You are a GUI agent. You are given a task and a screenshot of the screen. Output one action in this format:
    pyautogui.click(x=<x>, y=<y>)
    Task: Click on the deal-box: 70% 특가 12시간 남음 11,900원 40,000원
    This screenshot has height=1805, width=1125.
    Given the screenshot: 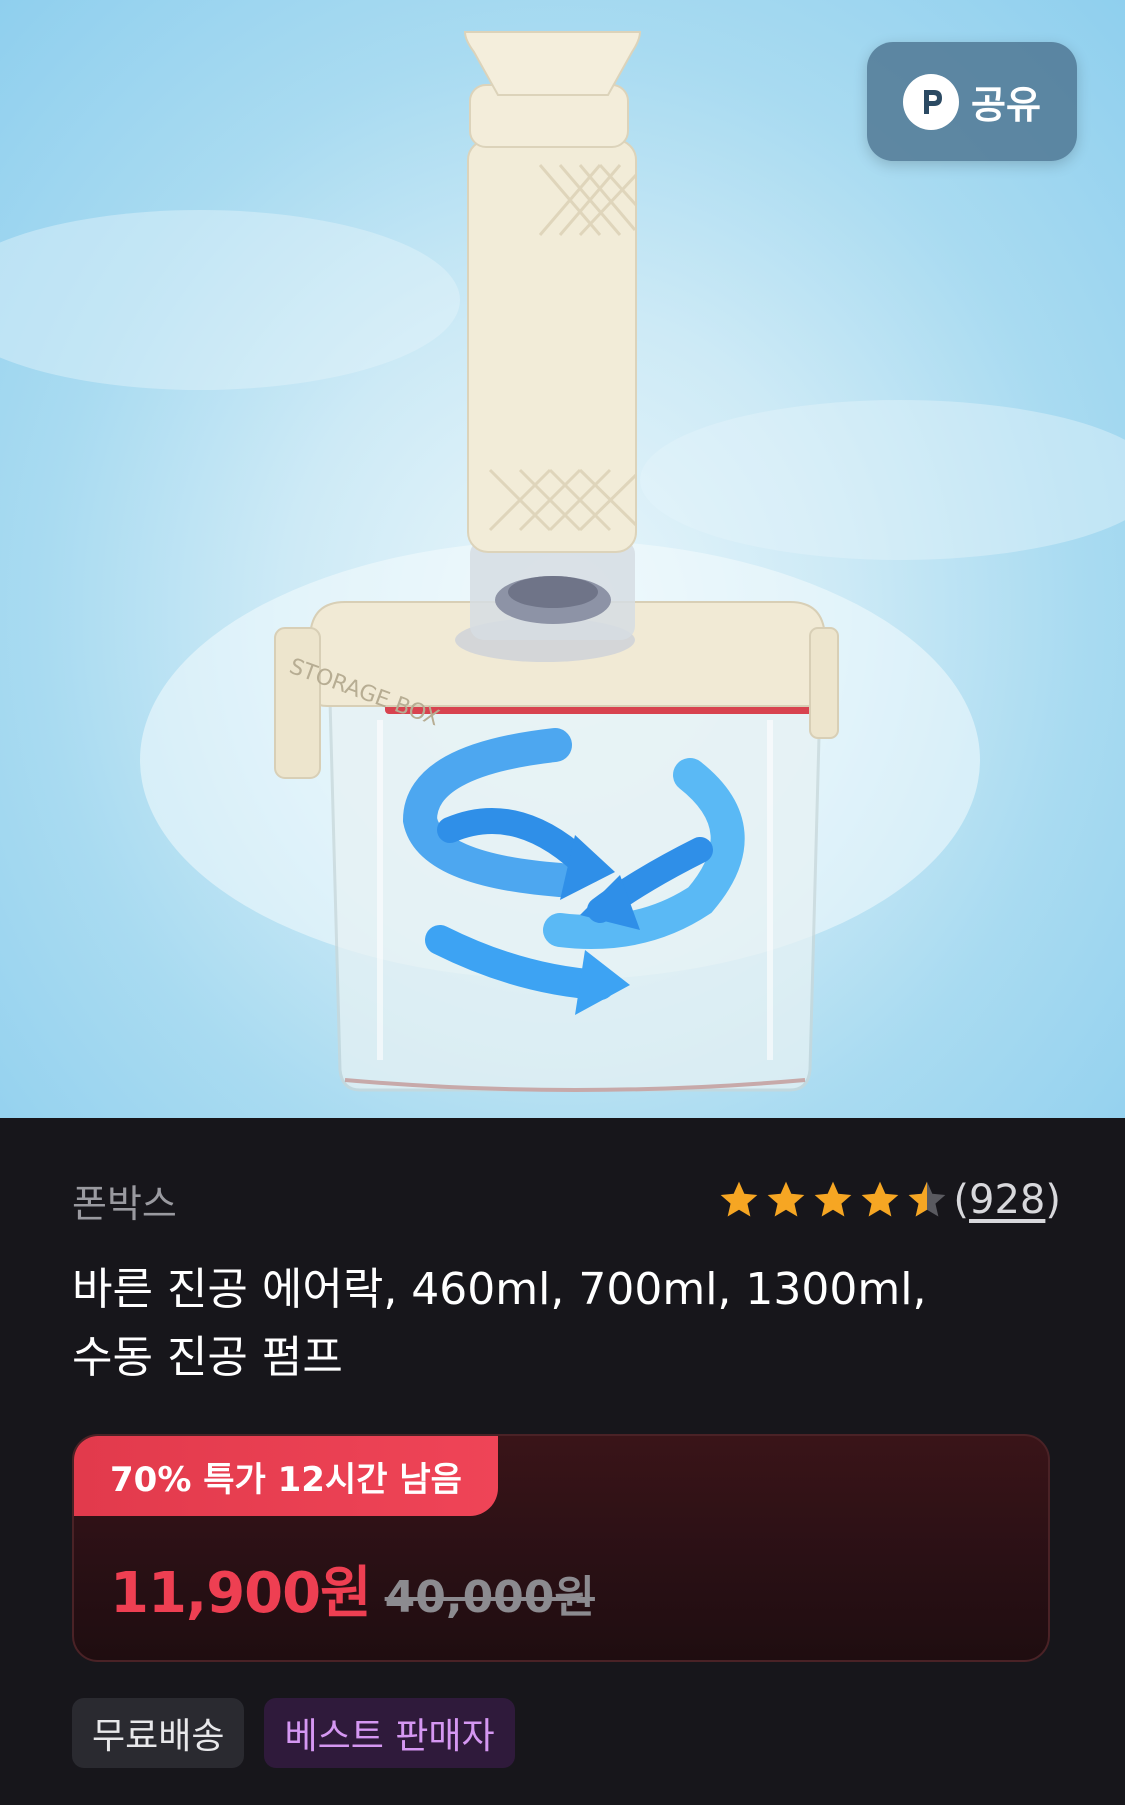 What is the action you would take?
    pyautogui.click(x=561, y=1548)
    